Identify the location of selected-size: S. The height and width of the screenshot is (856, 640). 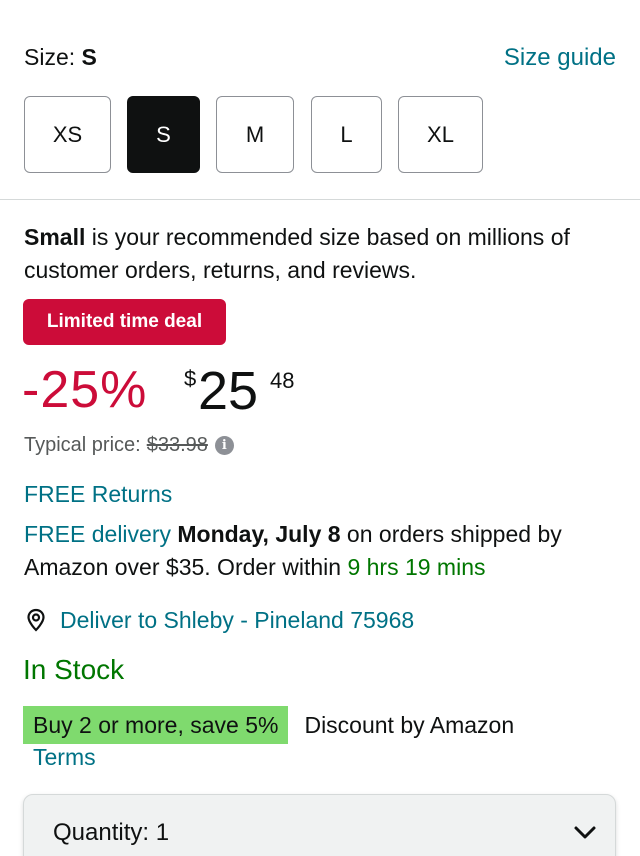
(89, 57).